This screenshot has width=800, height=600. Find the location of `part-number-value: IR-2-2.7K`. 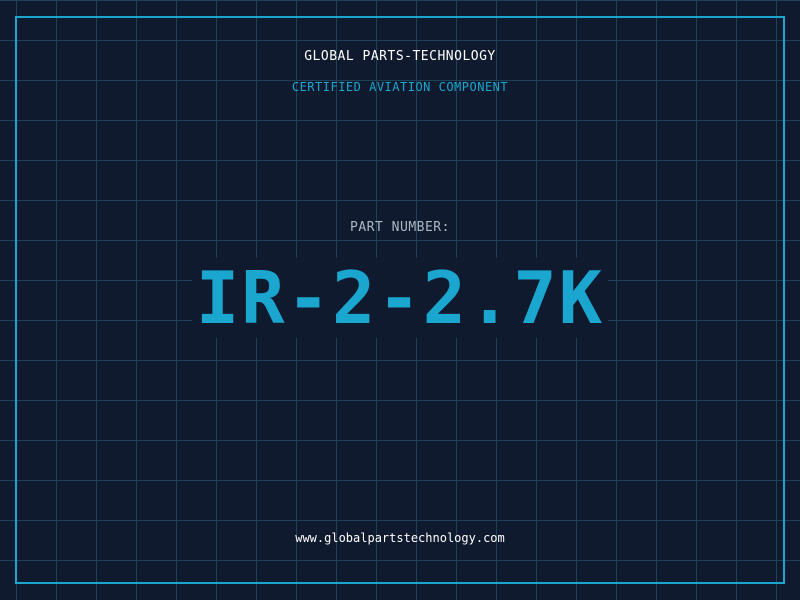

part-number-value: IR-2-2.7K is located at coordinates (400, 298).